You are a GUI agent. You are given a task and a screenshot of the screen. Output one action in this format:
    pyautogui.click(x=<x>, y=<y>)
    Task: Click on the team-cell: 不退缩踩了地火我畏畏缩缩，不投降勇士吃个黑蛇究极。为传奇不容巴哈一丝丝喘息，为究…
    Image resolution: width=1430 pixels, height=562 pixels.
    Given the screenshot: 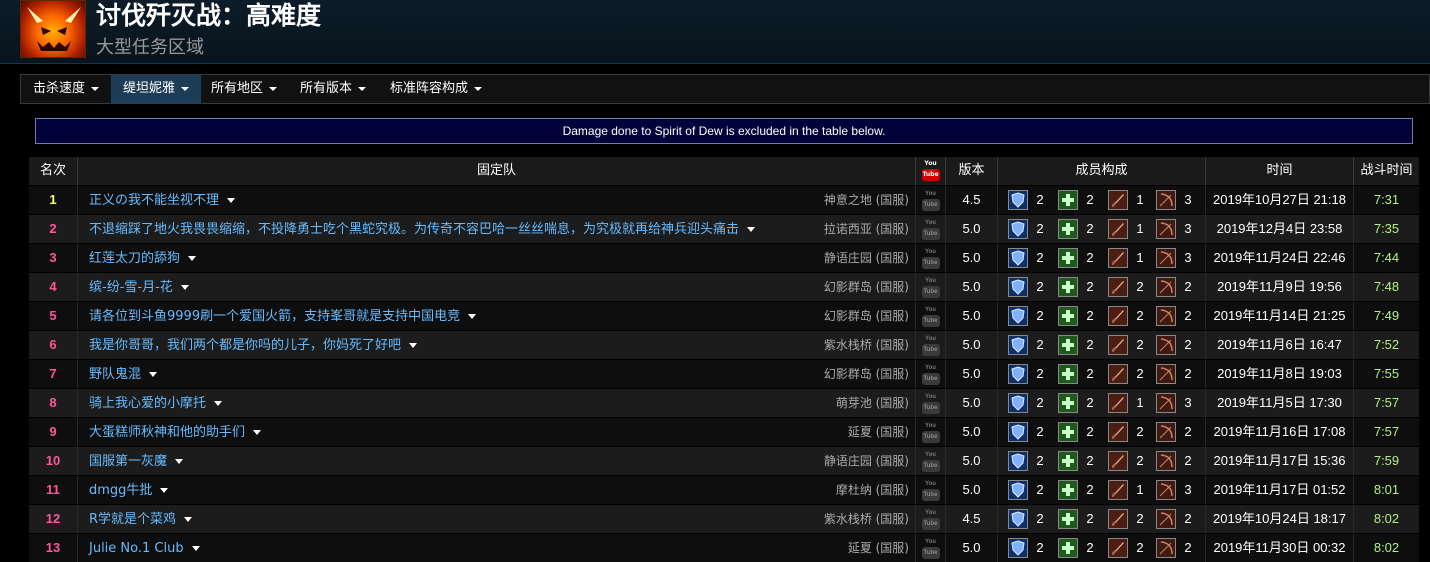 What is the action you would take?
    pyautogui.click(x=497, y=229)
    